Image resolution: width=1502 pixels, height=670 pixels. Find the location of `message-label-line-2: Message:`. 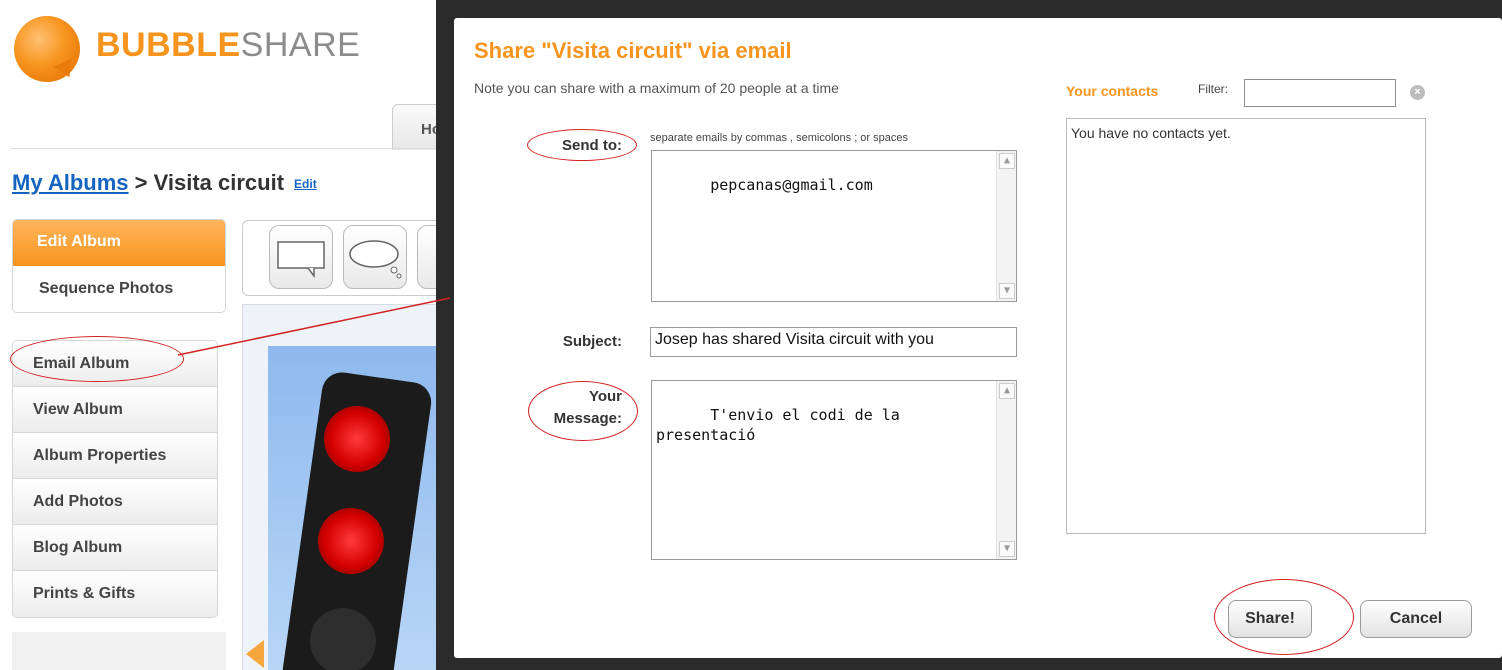

message-label-line-2: Message: is located at coordinates (587, 418).